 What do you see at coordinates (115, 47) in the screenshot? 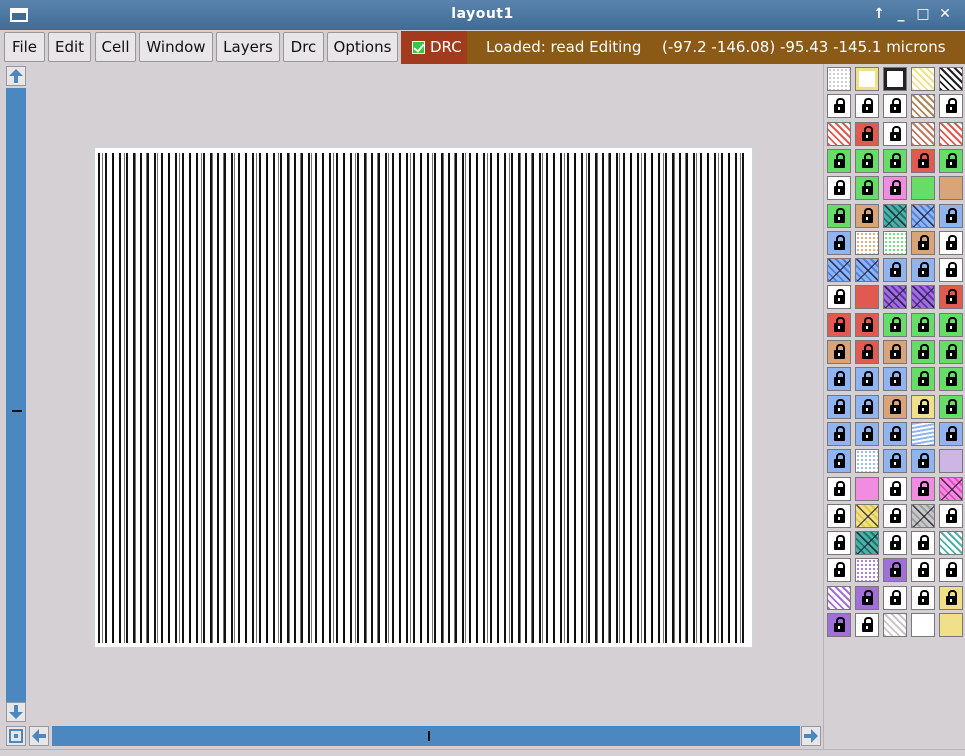
I see `menu-cell: Cell` at bounding box center [115, 47].